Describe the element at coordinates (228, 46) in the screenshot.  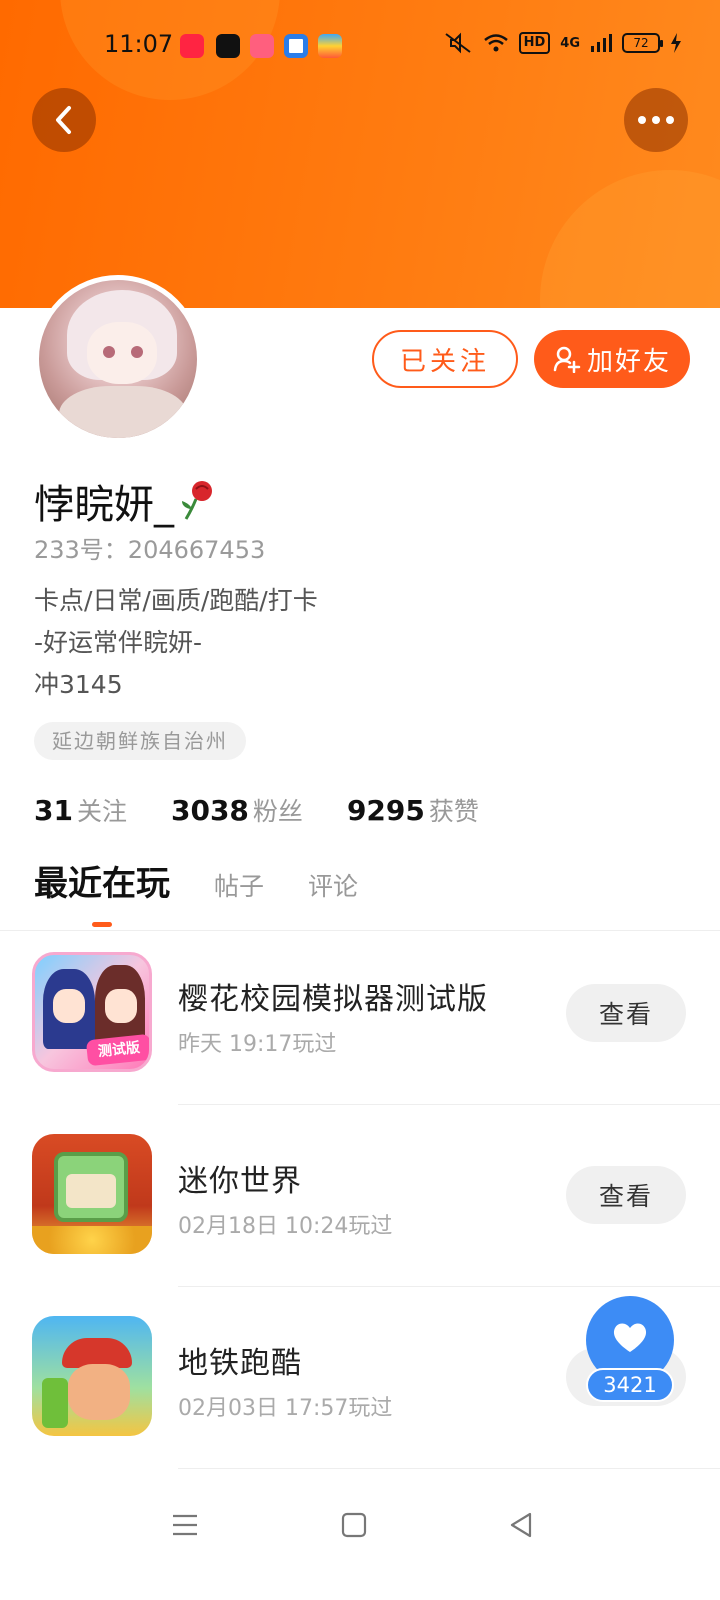
I see `app-icon` at that location.